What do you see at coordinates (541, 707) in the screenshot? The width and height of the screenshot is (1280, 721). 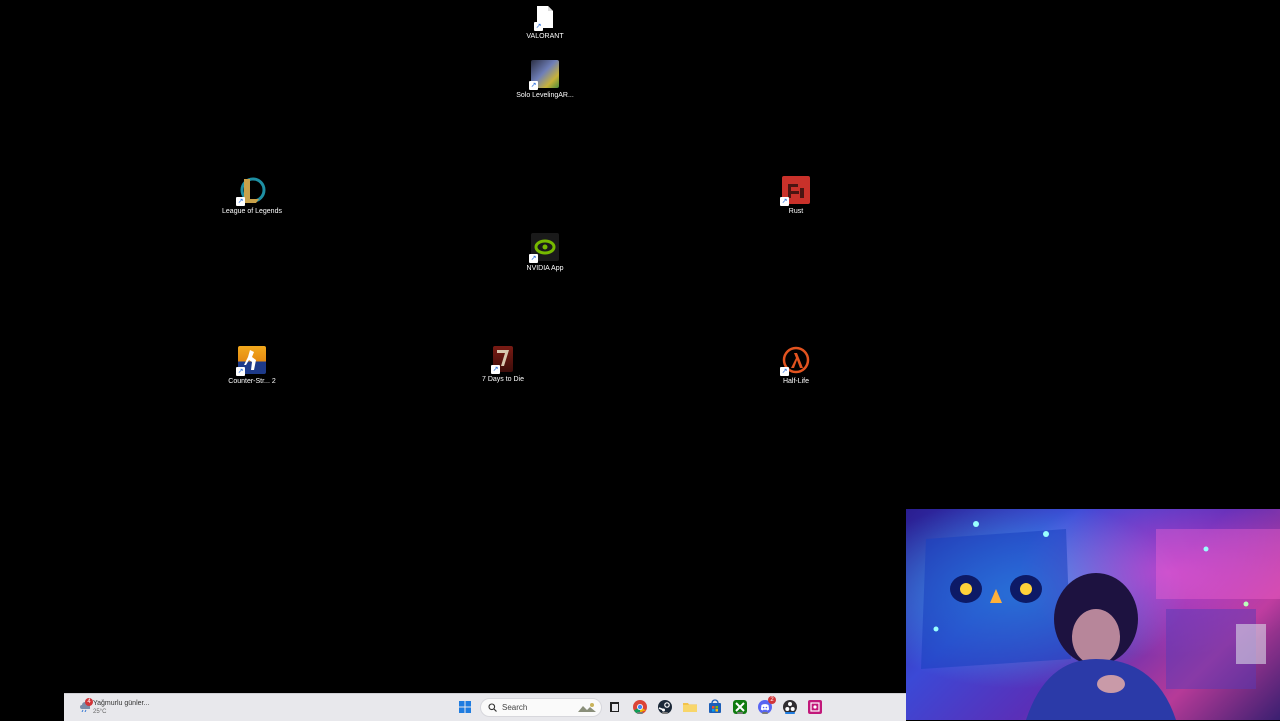 I see `taskbar-search: Search` at bounding box center [541, 707].